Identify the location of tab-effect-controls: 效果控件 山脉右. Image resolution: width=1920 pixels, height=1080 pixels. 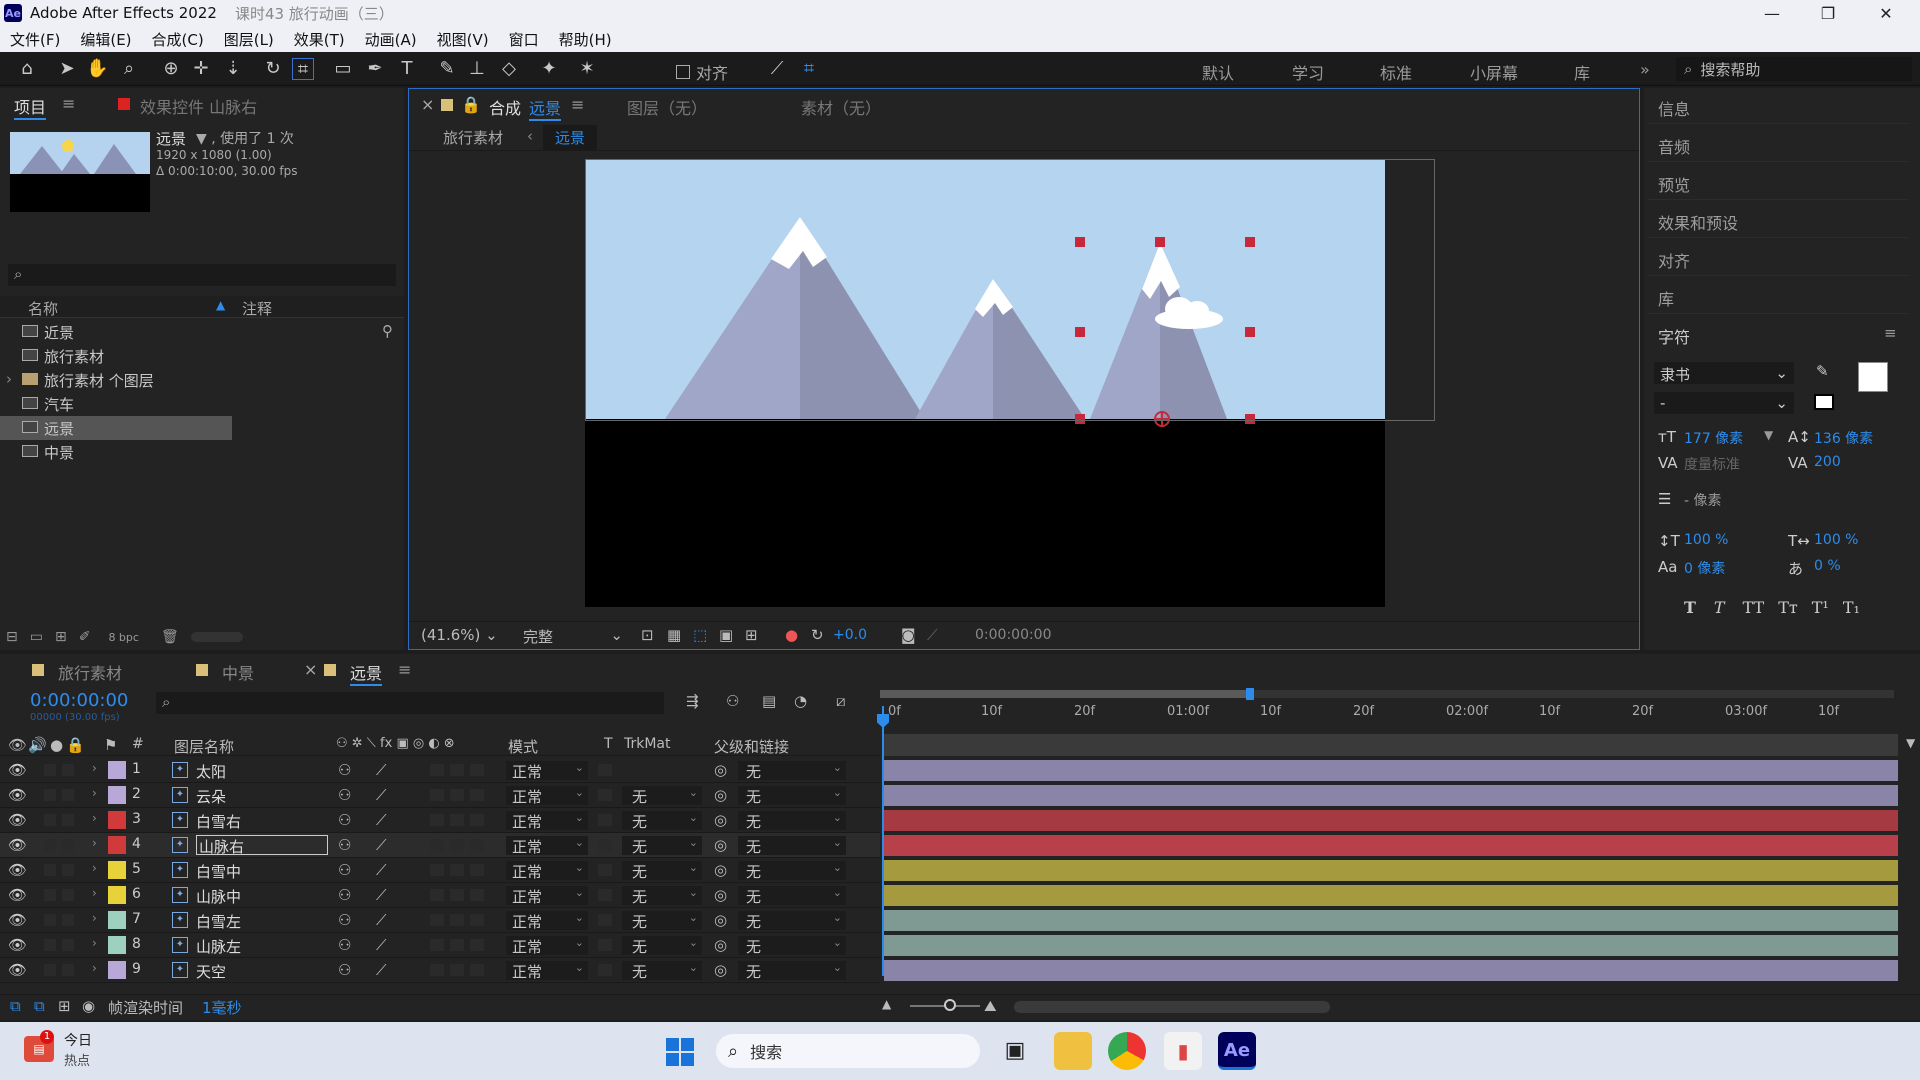
(198, 106).